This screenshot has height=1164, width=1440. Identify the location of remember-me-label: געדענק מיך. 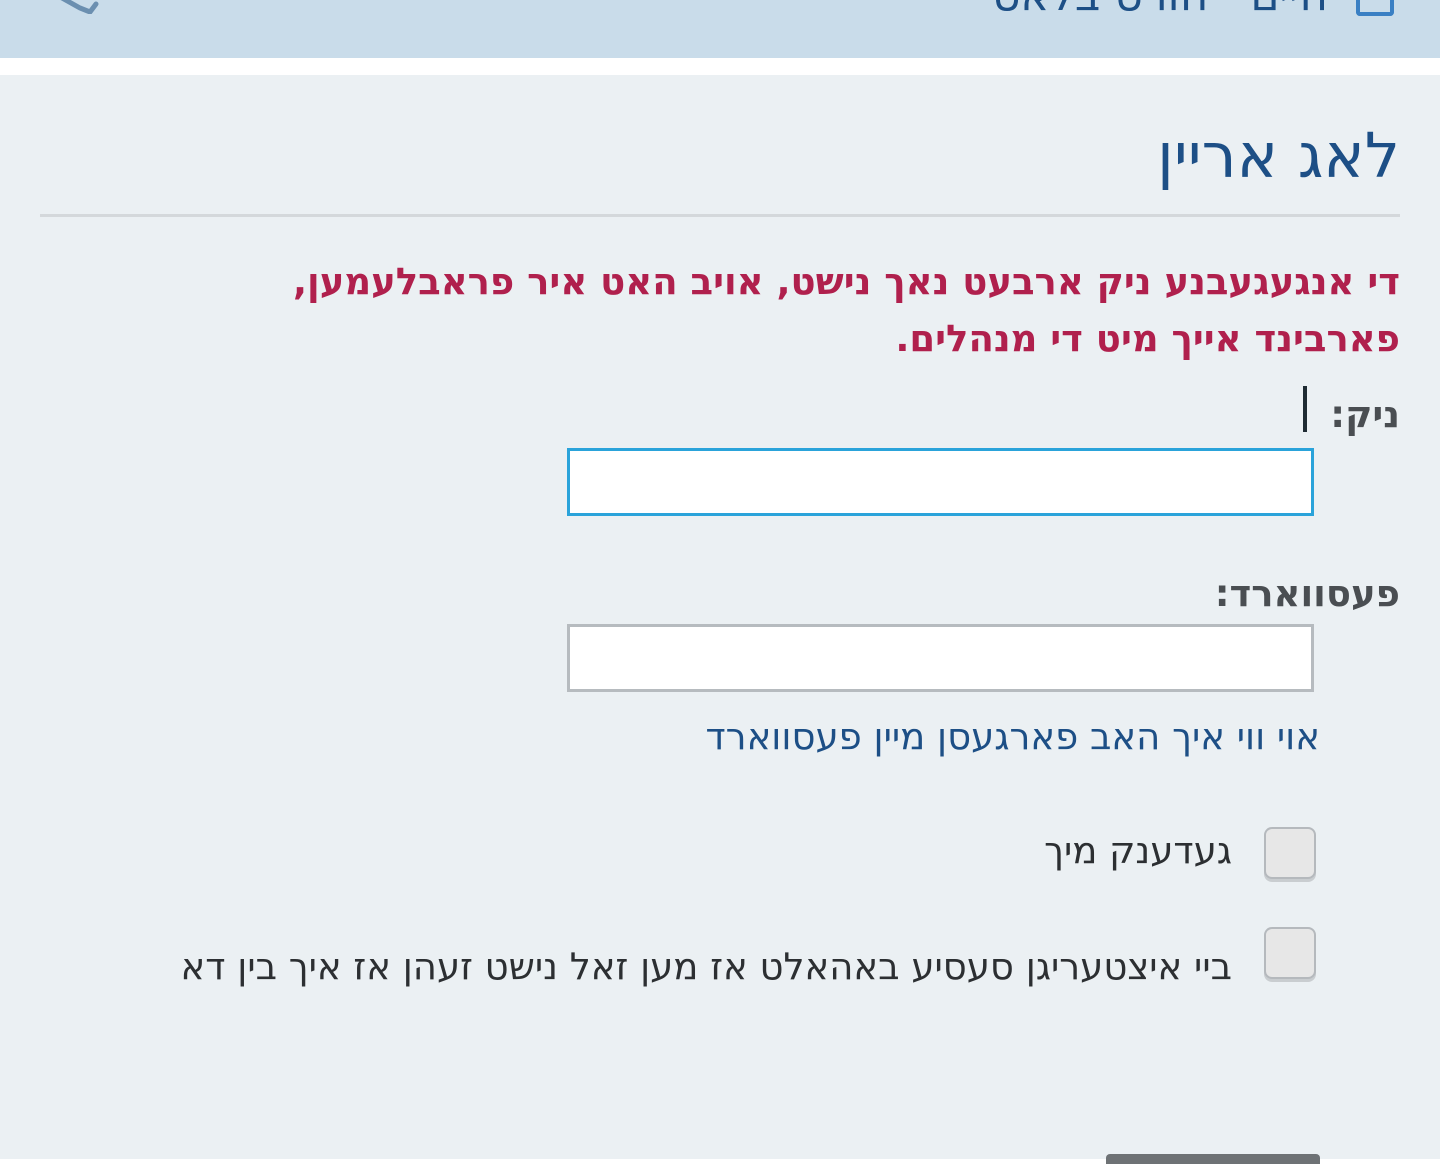
(1138, 850).